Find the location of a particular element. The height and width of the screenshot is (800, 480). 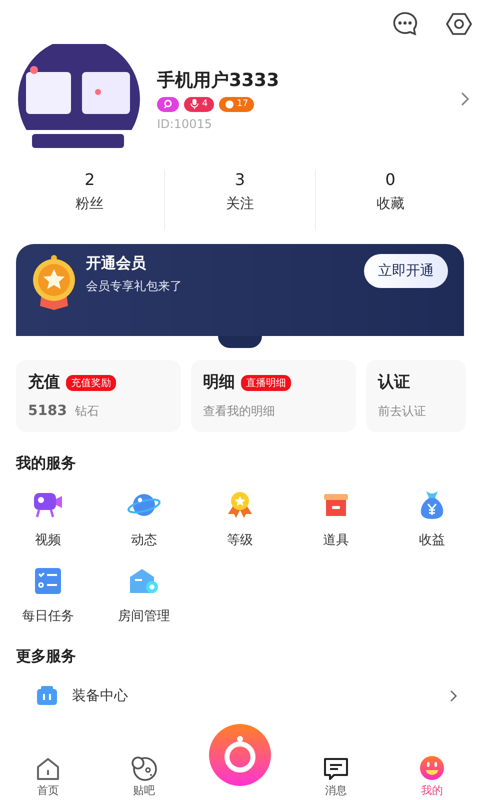

user-id: ID:10015 is located at coordinates (185, 123).